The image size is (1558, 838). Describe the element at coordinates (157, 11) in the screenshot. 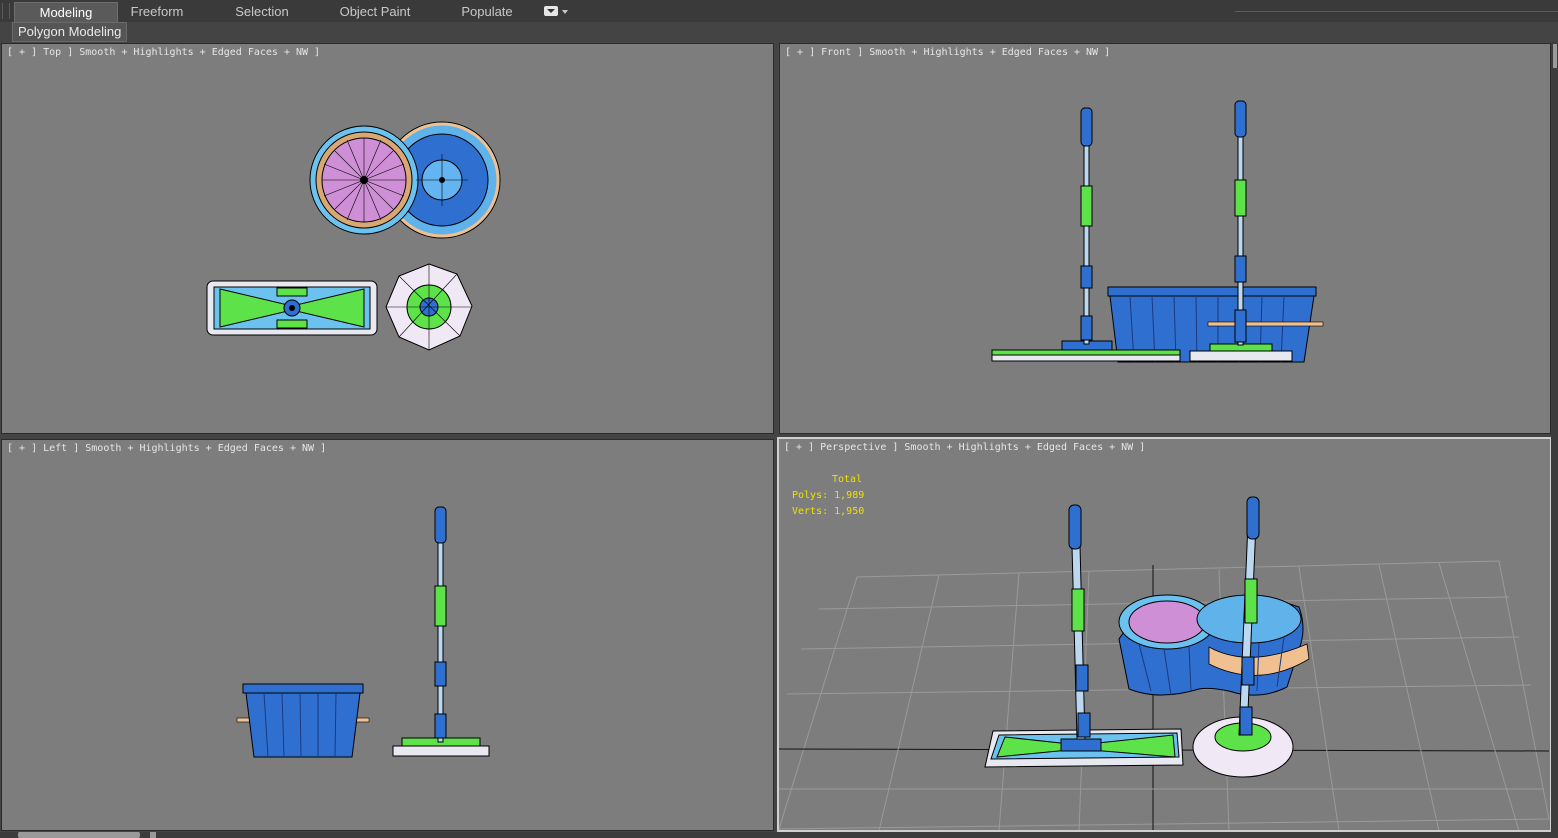

I see `tab-freeform: Freeform` at that location.